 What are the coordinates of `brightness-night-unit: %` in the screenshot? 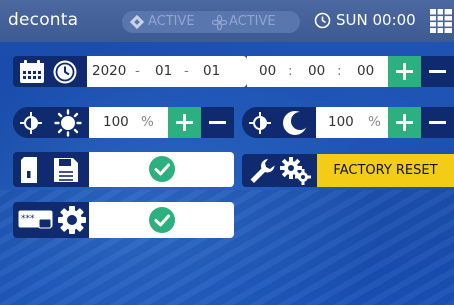 It's located at (374, 122).